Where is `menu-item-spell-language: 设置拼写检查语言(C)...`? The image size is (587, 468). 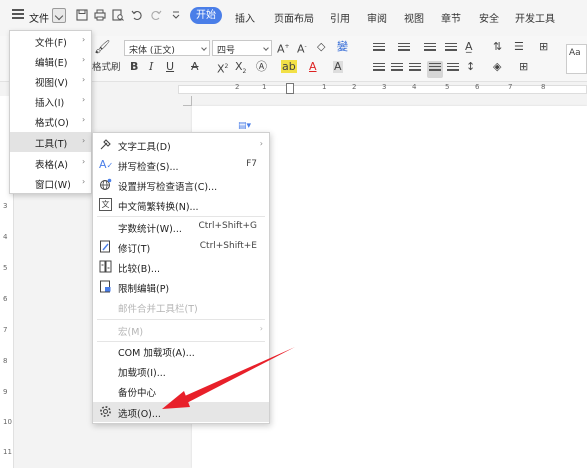
menu-item-spell-language: 设置拼写检查语言(C)... is located at coordinates (181, 185).